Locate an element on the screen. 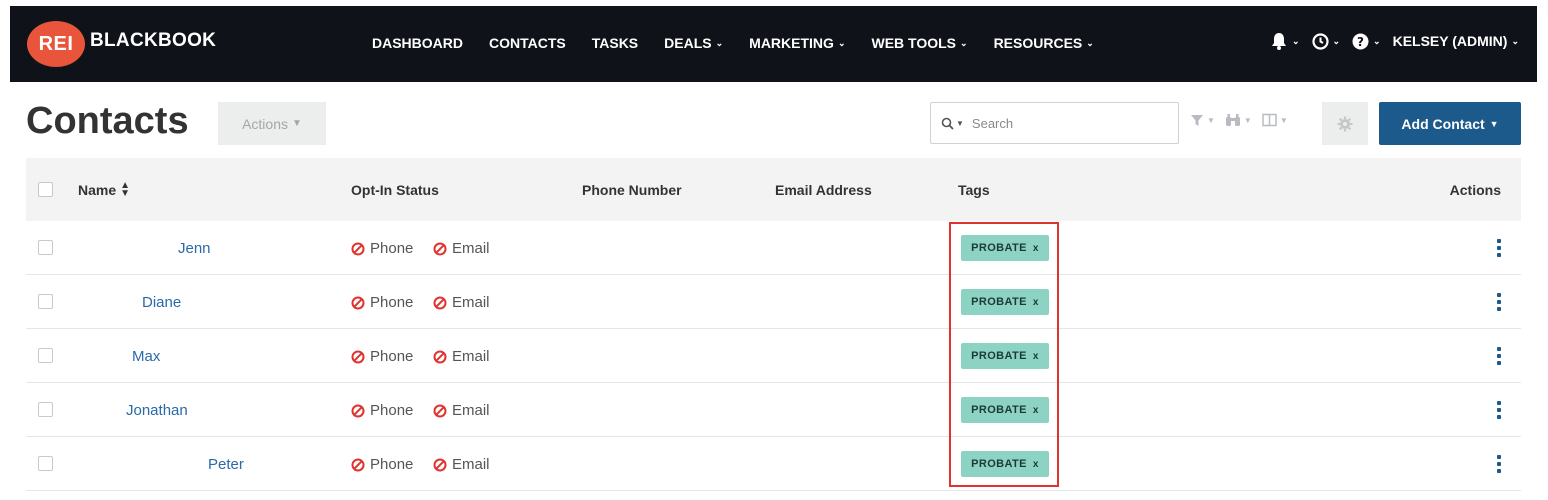 The height and width of the screenshot is (500, 1548). user-toolbar: ⌄ ⌄ ? ⌄ KELSEY (ADMIN) ⌄ is located at coordinates (1394, 41).